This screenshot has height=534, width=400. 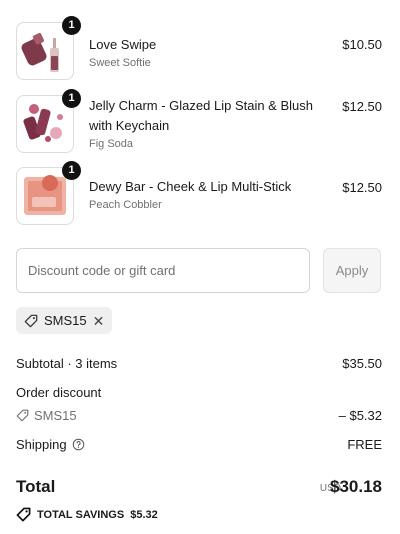 What do you see at coordinates (41, 444) in the screenshot?
I see `shipping-label: Shipping` at bounding box center [41, 444].